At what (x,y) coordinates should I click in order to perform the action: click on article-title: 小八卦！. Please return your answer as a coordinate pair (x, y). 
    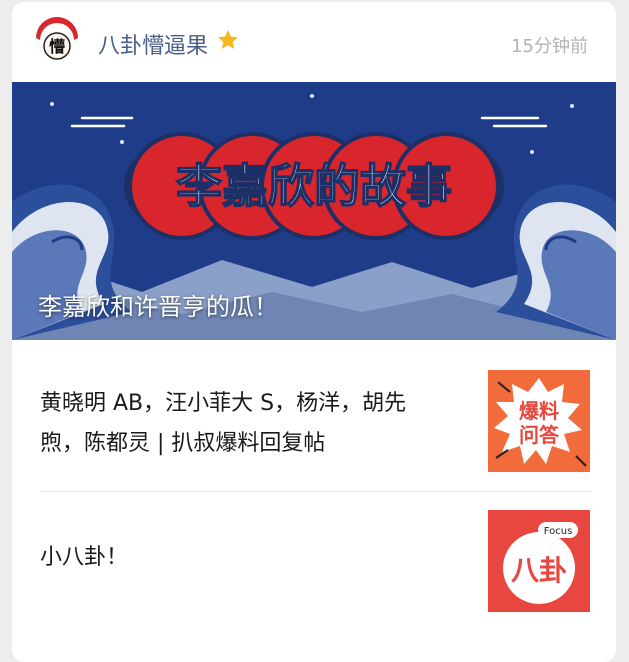
    Looking at the image, I should click on (84, 558).